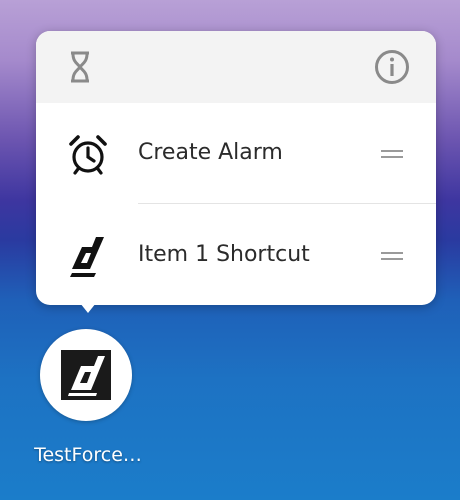 This screenshot has width=460, height=500. What do you see at coordinates (88, 155) in the screenshot?
I see `alarm-clock-icon` at bounding box center [88, 155].